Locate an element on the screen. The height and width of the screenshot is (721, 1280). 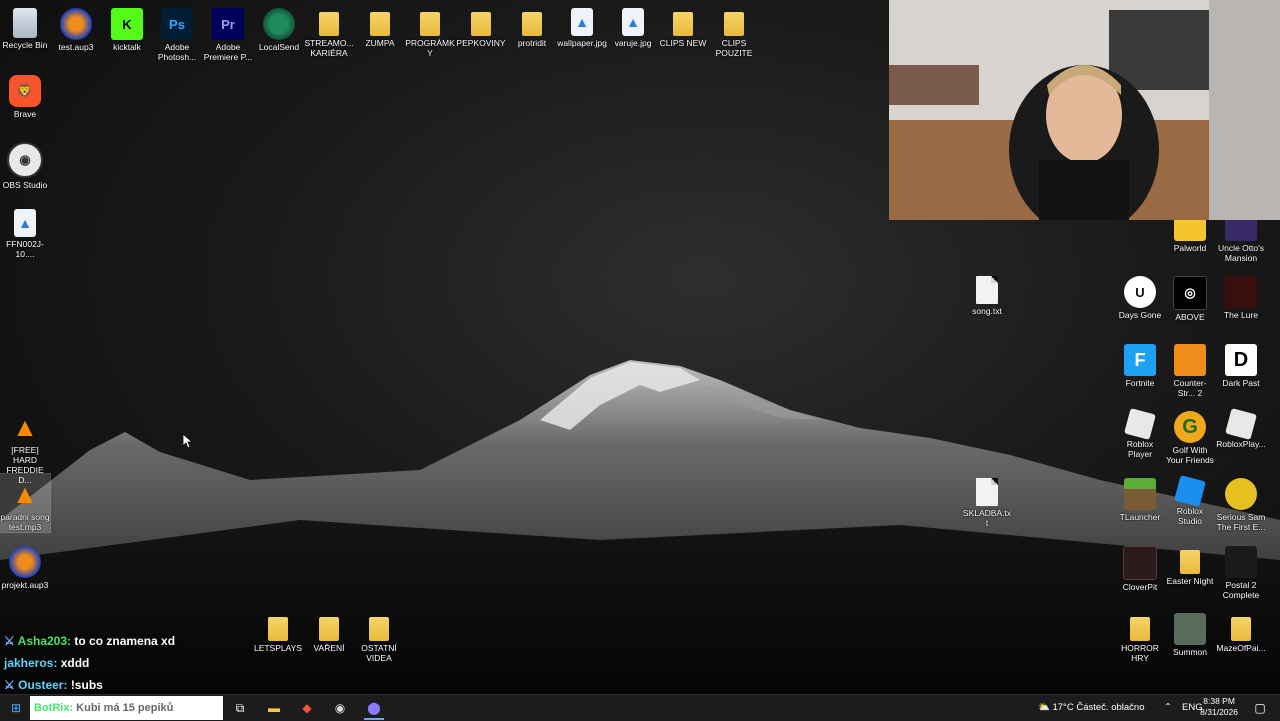
notification-icon: ▢ is located at coordinates (1260, 708).